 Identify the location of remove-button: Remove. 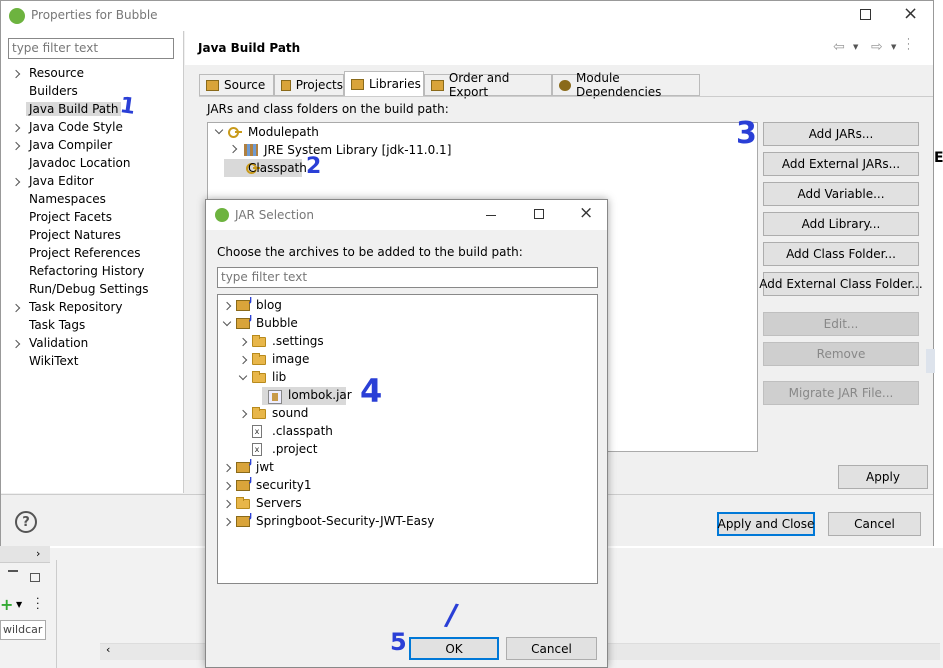
(841, 354).